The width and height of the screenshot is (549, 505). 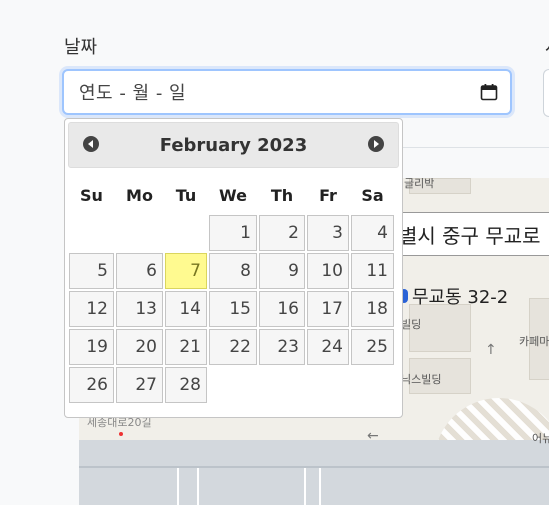 I want to click on day-cell: 15, so click(x=233, y=309).